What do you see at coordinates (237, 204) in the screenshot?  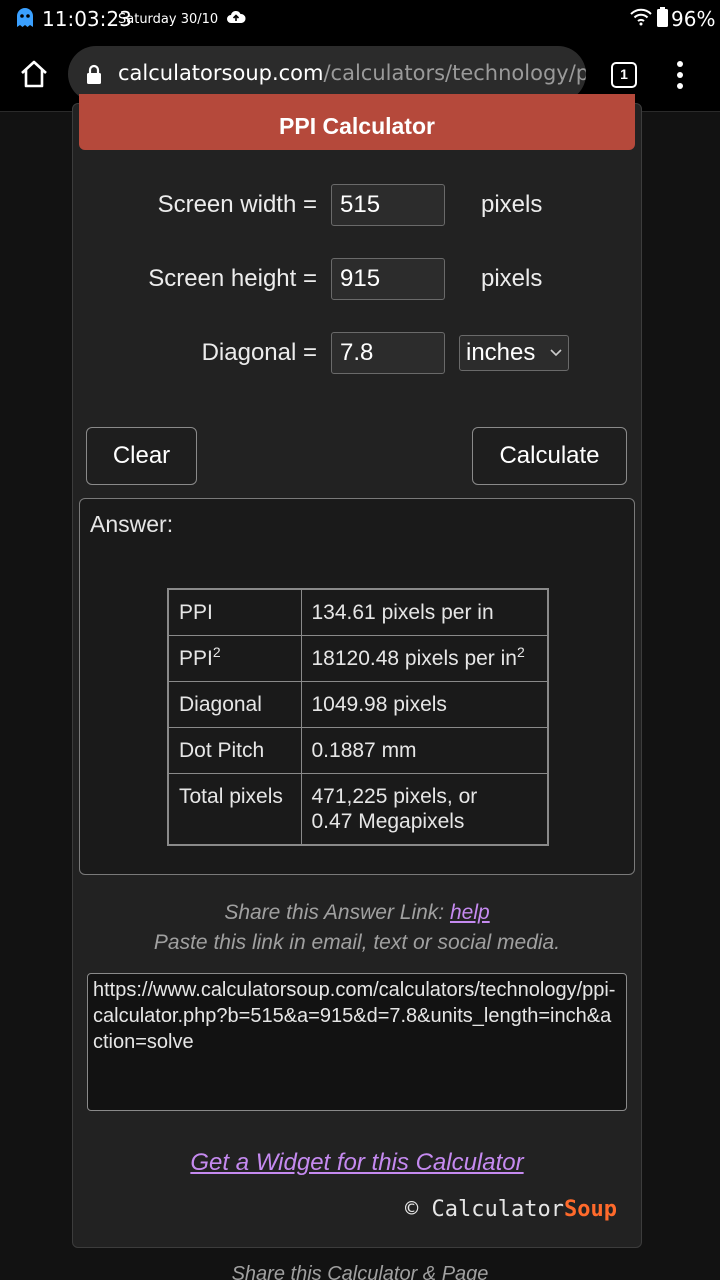 I see `screen-width-label: Screen width =` at bounding box center [237, 204].